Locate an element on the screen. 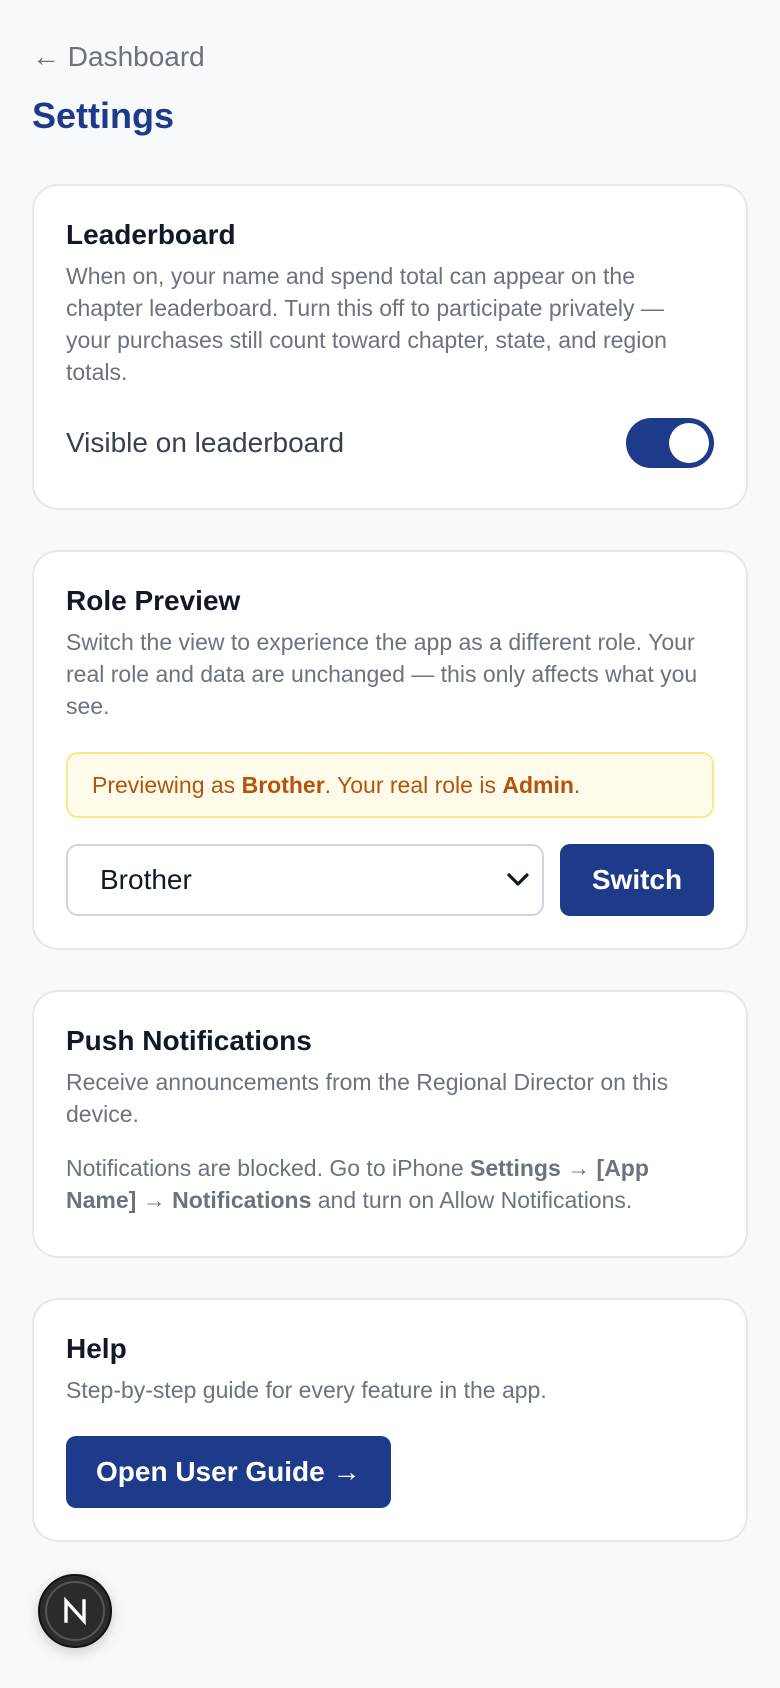 The width and height of the screenshot is (780, 1688). notice-real-role: Admin is located at coordinates (538, 784).